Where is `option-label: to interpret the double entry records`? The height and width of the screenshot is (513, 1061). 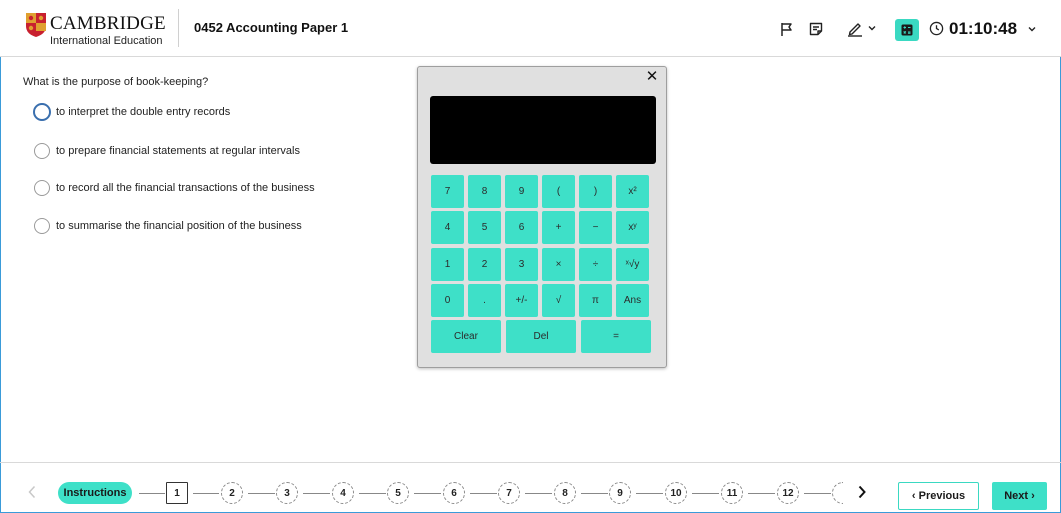
option-label: to interpret the double entry records is located at coordinates (143, 112).